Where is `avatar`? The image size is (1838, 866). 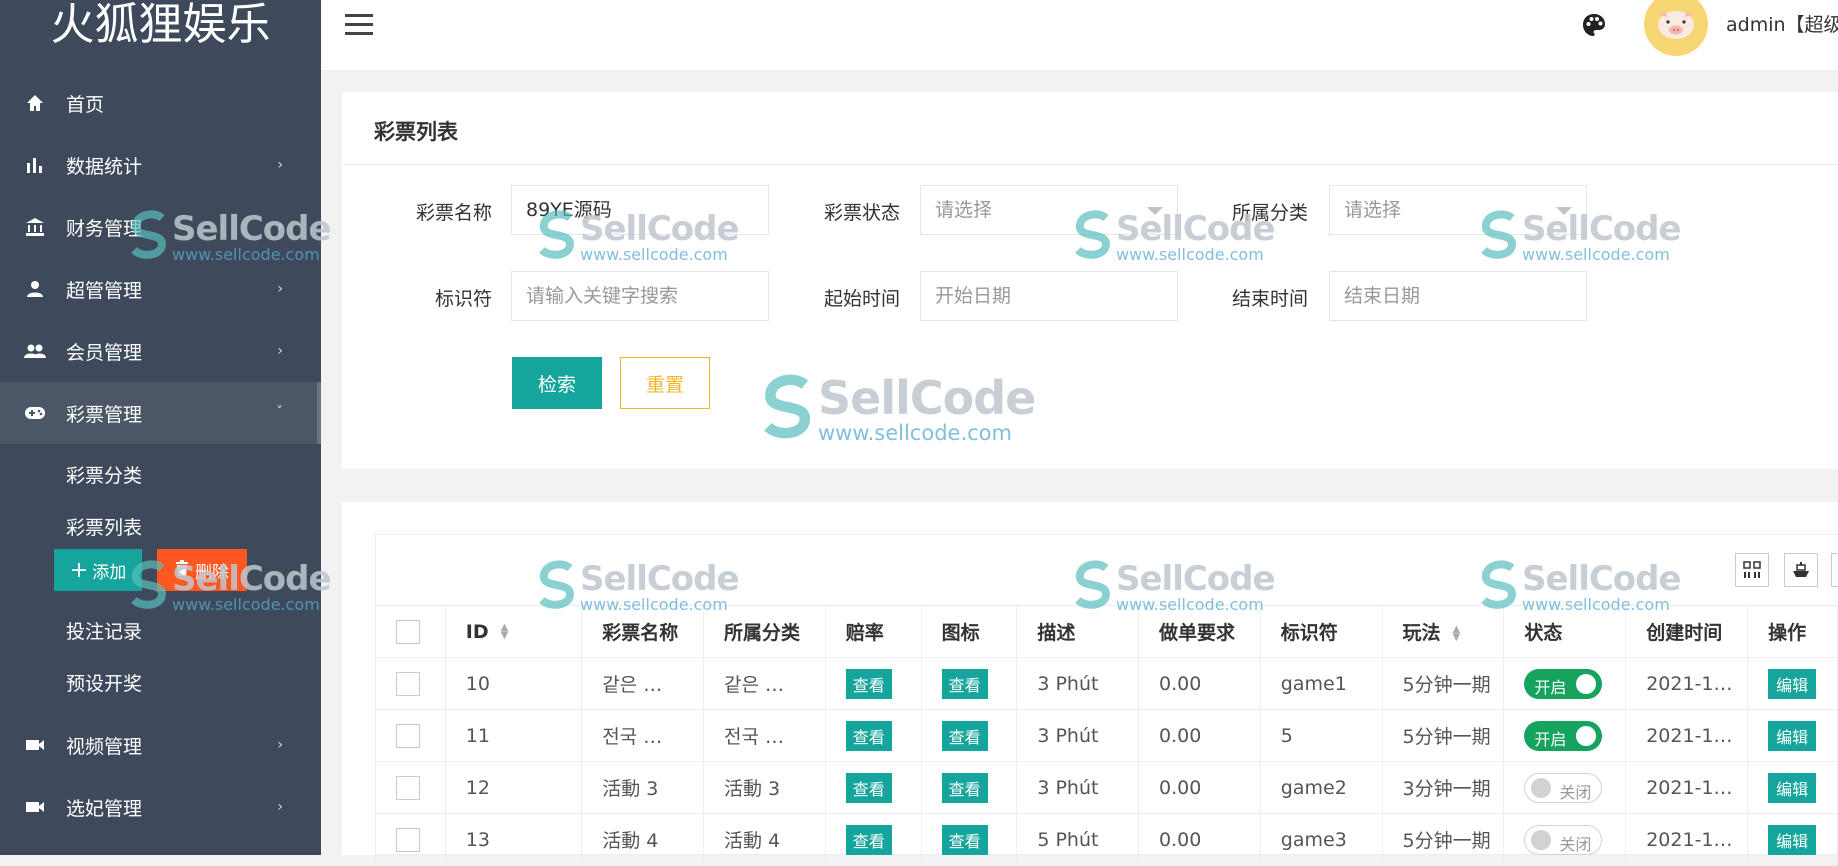 avatar is located at coordinates (1676, 28).